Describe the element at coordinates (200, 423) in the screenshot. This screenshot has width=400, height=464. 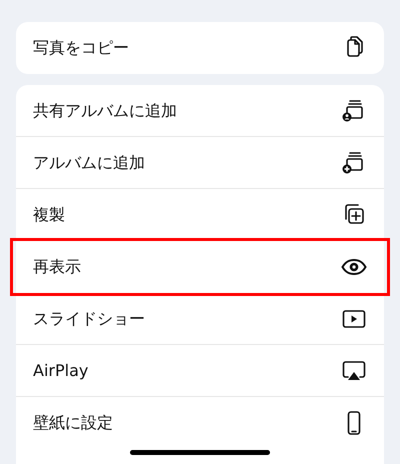
I see `menu-item: 壁紙に設定` at that location.